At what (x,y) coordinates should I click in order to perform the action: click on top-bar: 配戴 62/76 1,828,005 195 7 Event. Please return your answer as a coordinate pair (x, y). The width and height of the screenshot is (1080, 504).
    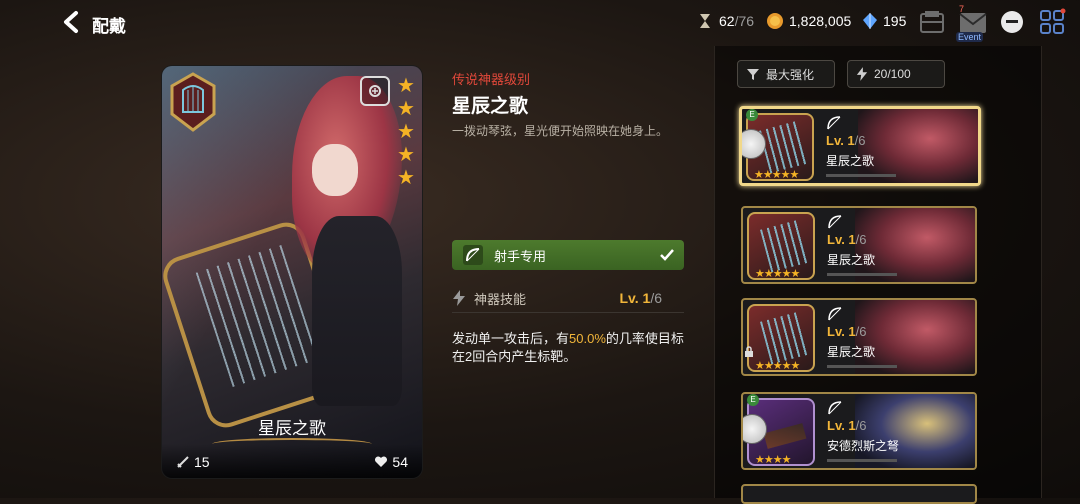
    Looking at the image, I should click on (540, 23).